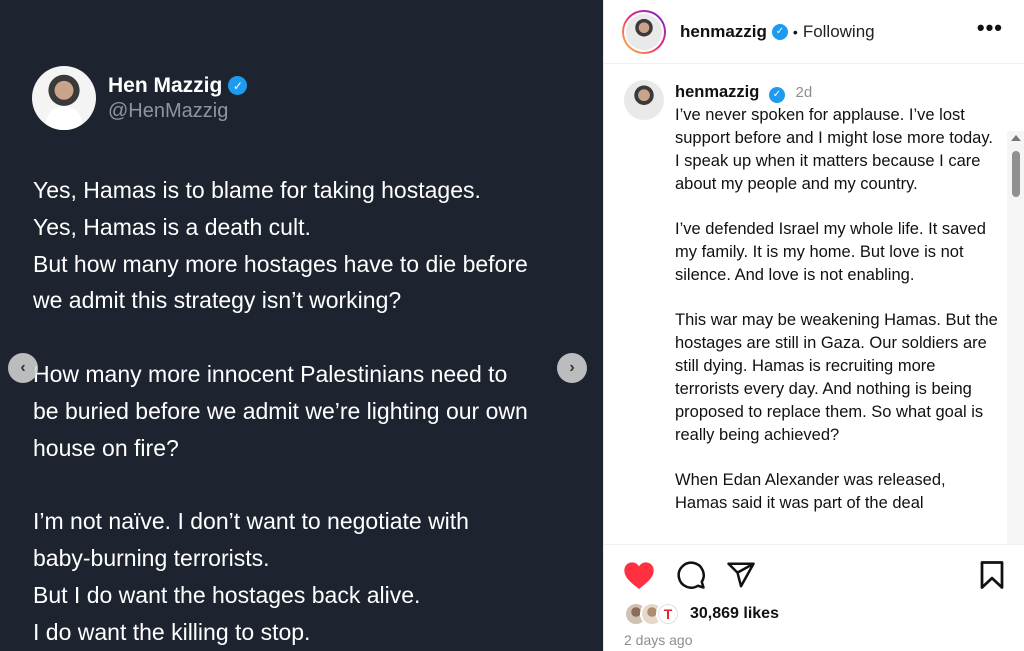  What do you see at coordinates (804, 92) in the screenshot?
I see `caption-time: 2d` at bounding box center [804, 92].